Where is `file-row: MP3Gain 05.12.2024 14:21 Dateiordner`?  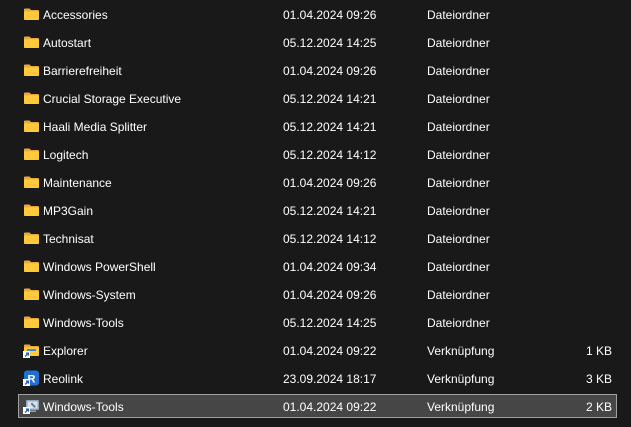
file-row: MP3Gain 05.12.2024 14:21 Dateiordner is located at coordinates (317, 210).